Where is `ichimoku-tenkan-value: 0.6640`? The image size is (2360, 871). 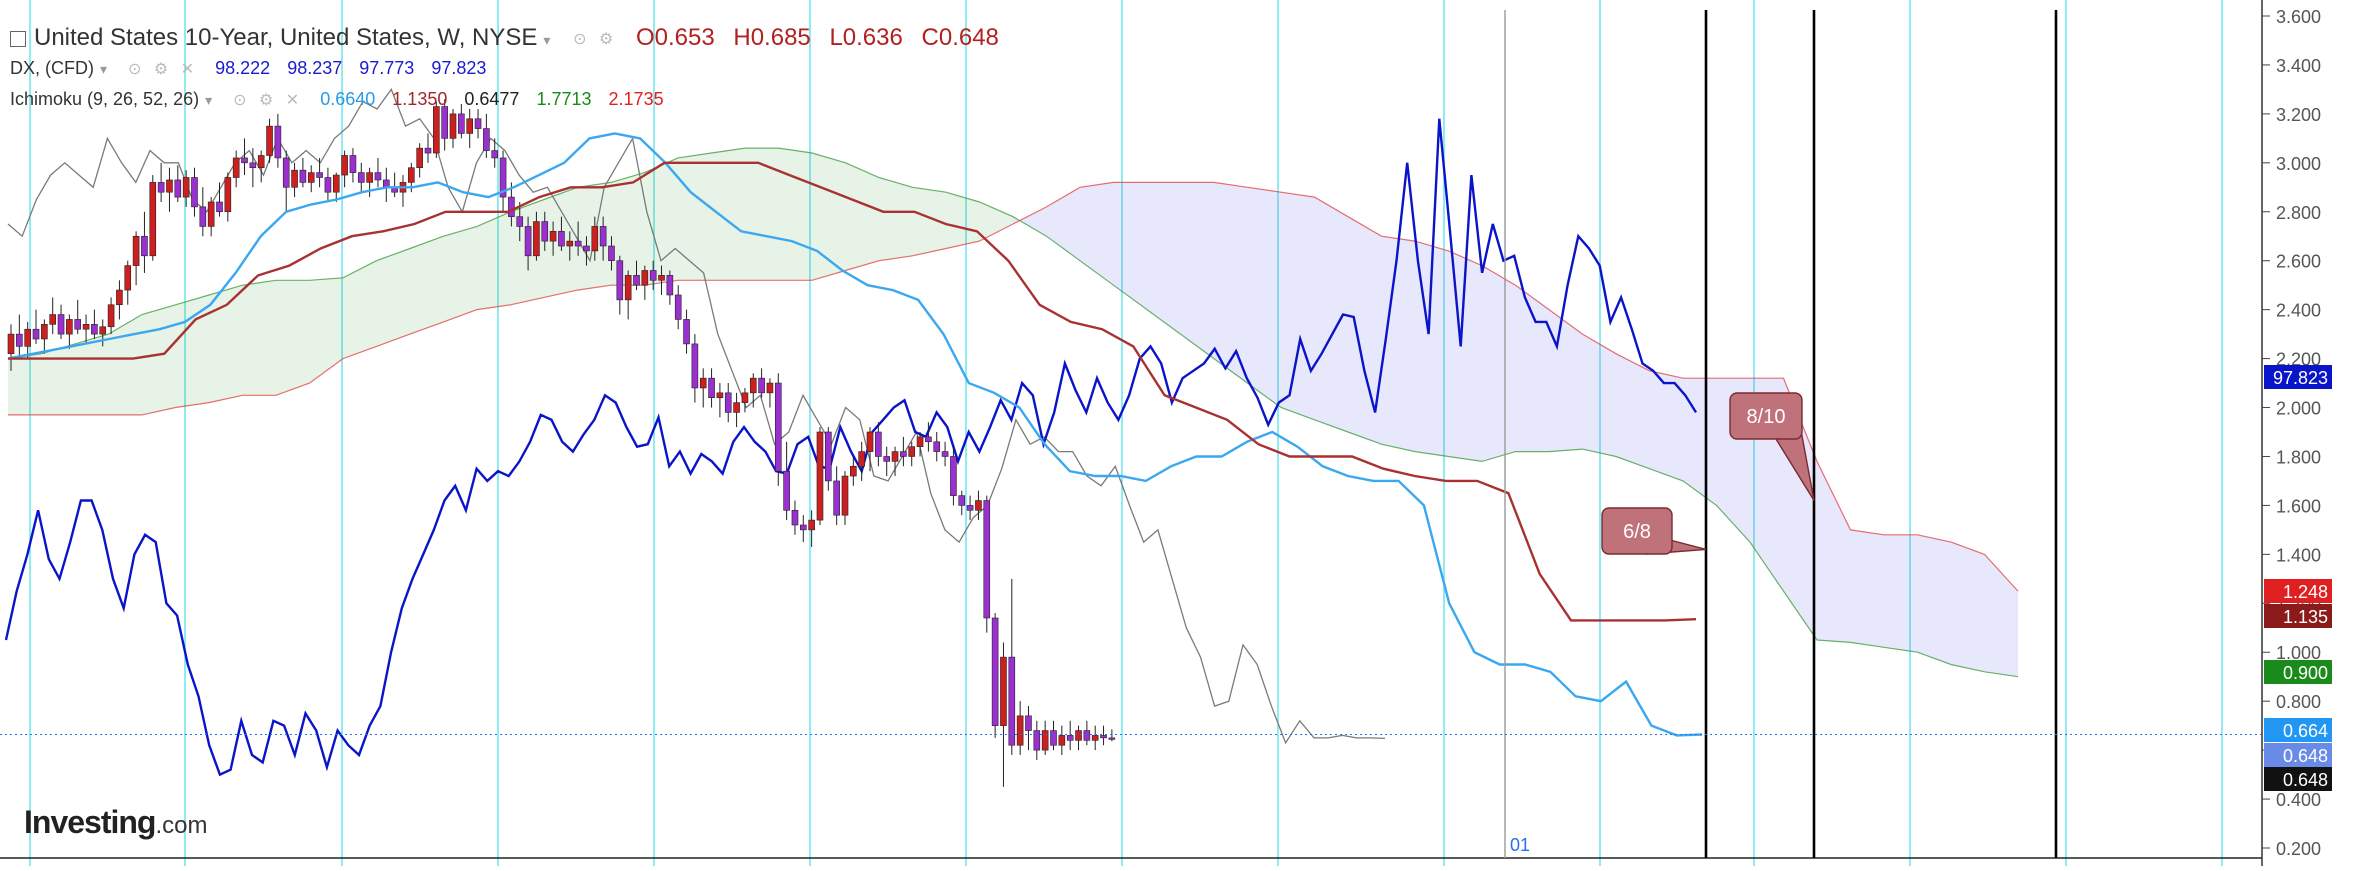 ichimoku-tenkan-value: 0.6640 is located at coordinates (348, 99).